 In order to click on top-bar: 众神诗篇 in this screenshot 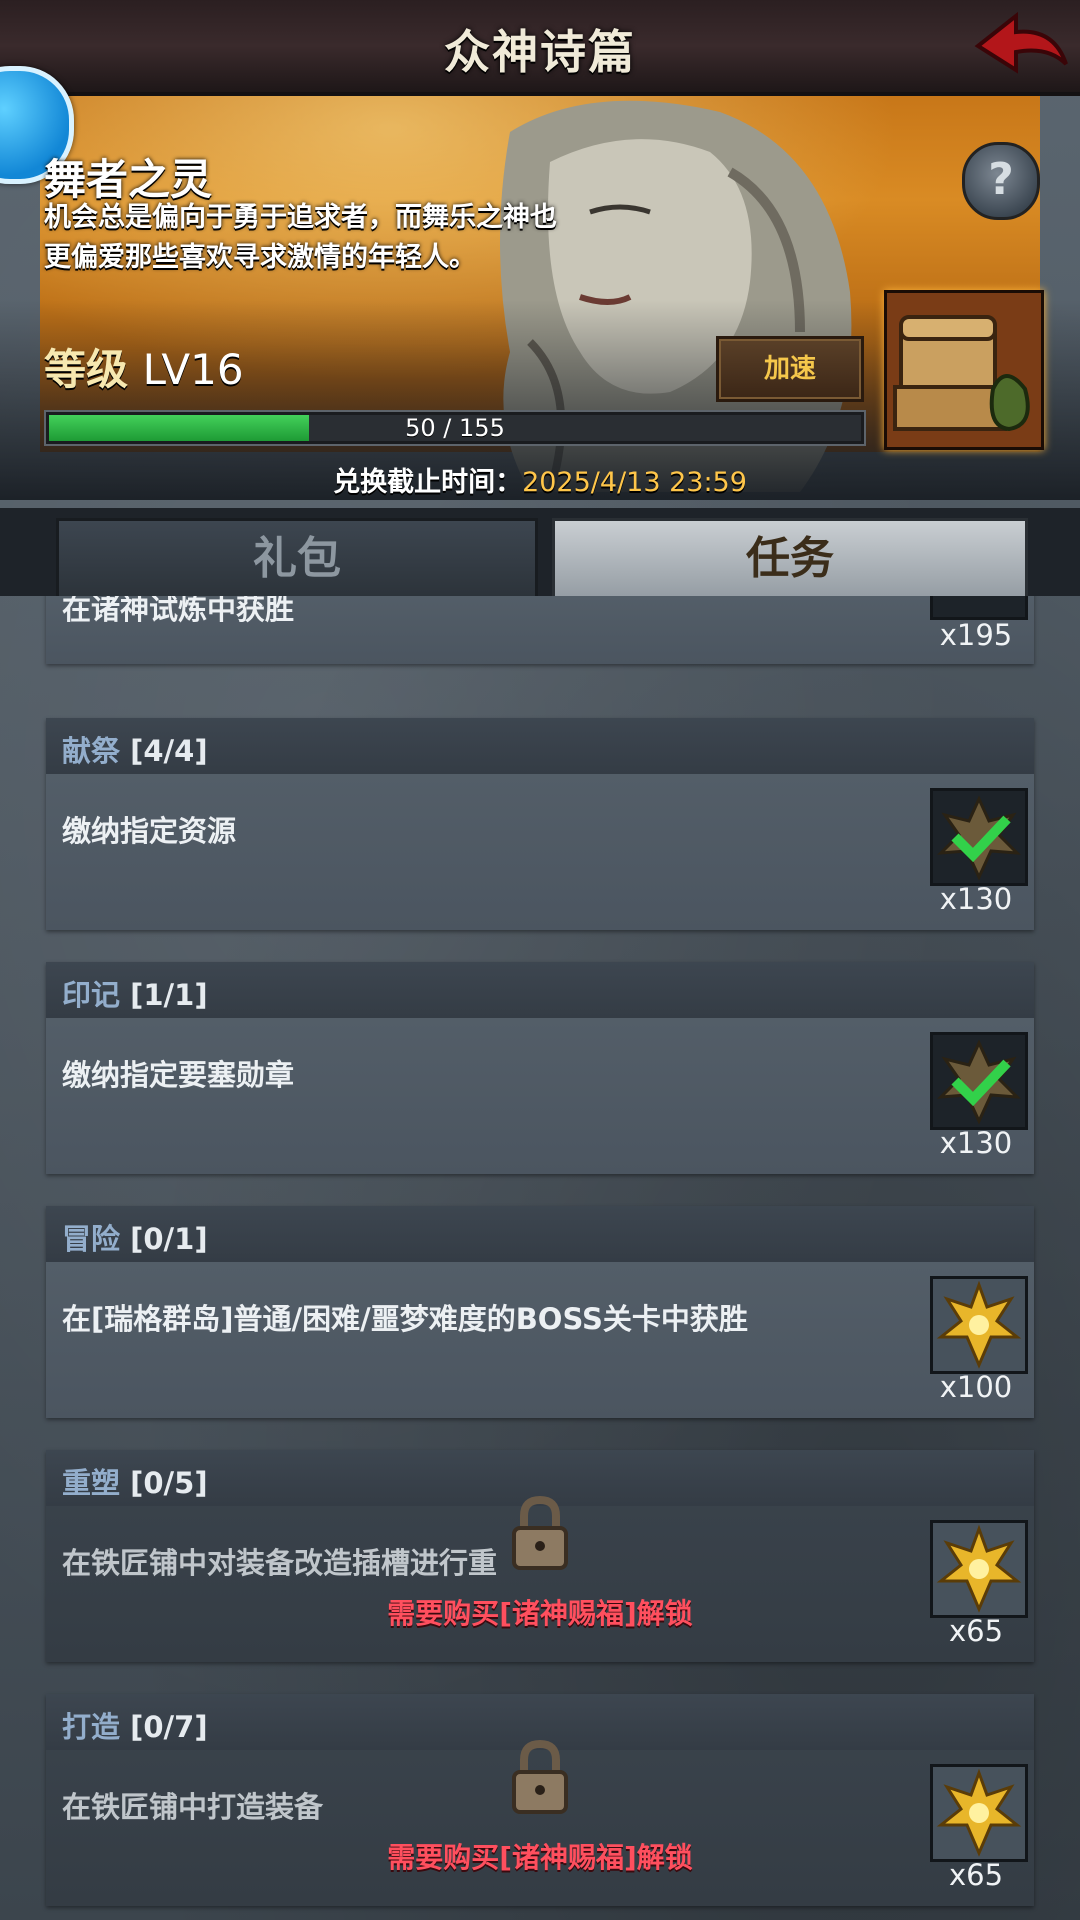, I will do `click(540, 48)`.